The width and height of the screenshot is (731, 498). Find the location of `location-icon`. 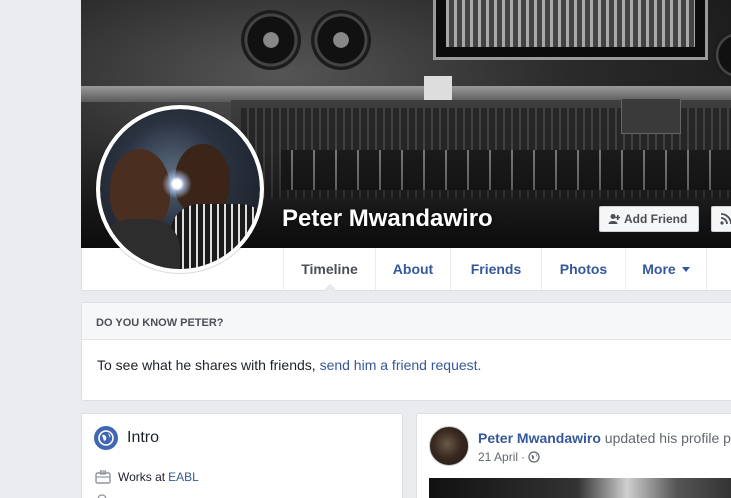

location-icon is located at coordinates (102, 496).